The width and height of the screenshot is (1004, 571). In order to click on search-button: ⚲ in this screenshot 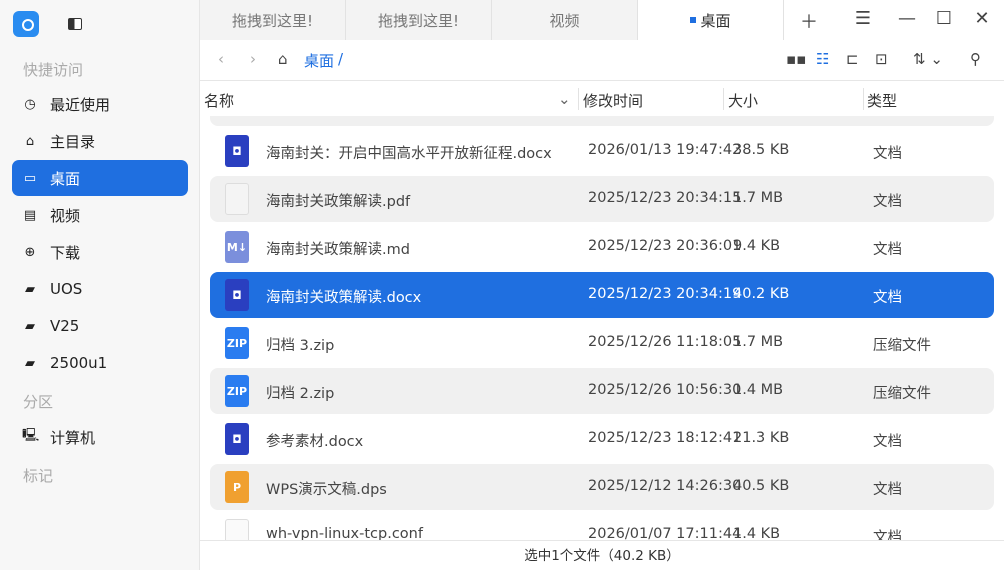, I will do `click(975, 59)`.